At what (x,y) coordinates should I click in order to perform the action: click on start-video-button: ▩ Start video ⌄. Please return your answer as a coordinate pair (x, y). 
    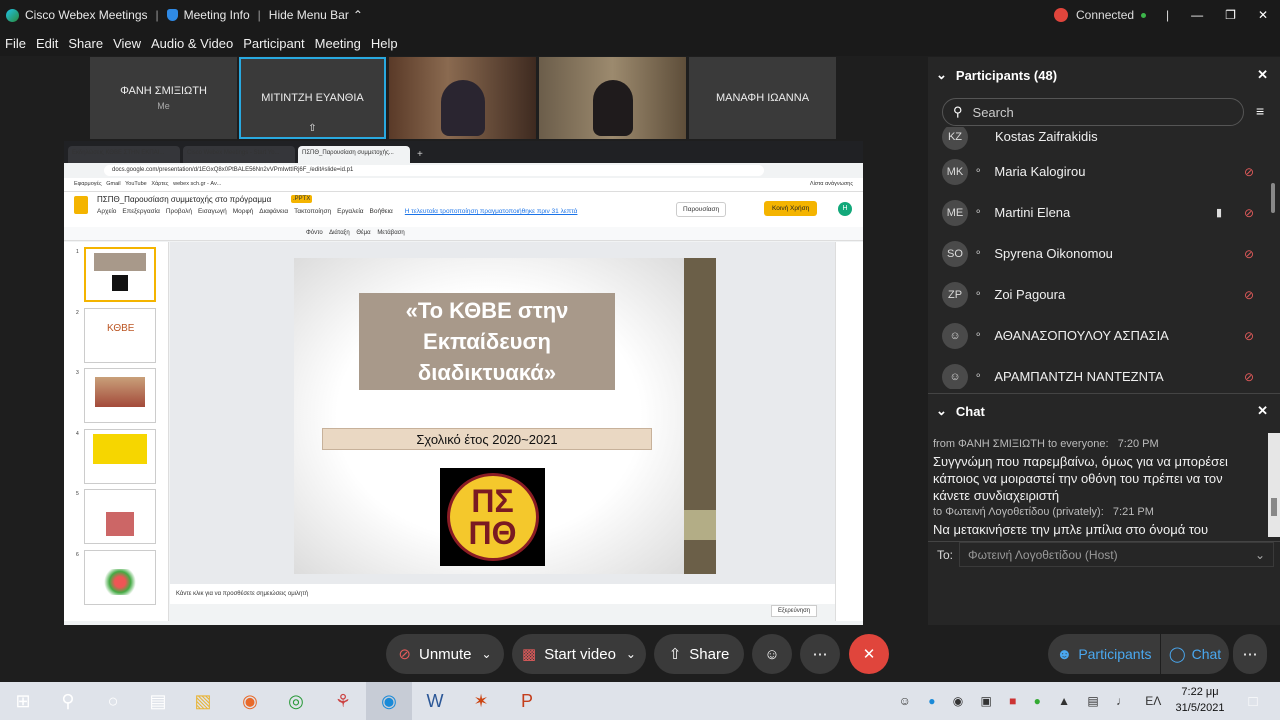
    Looking at the image, I should click on (579, 654).